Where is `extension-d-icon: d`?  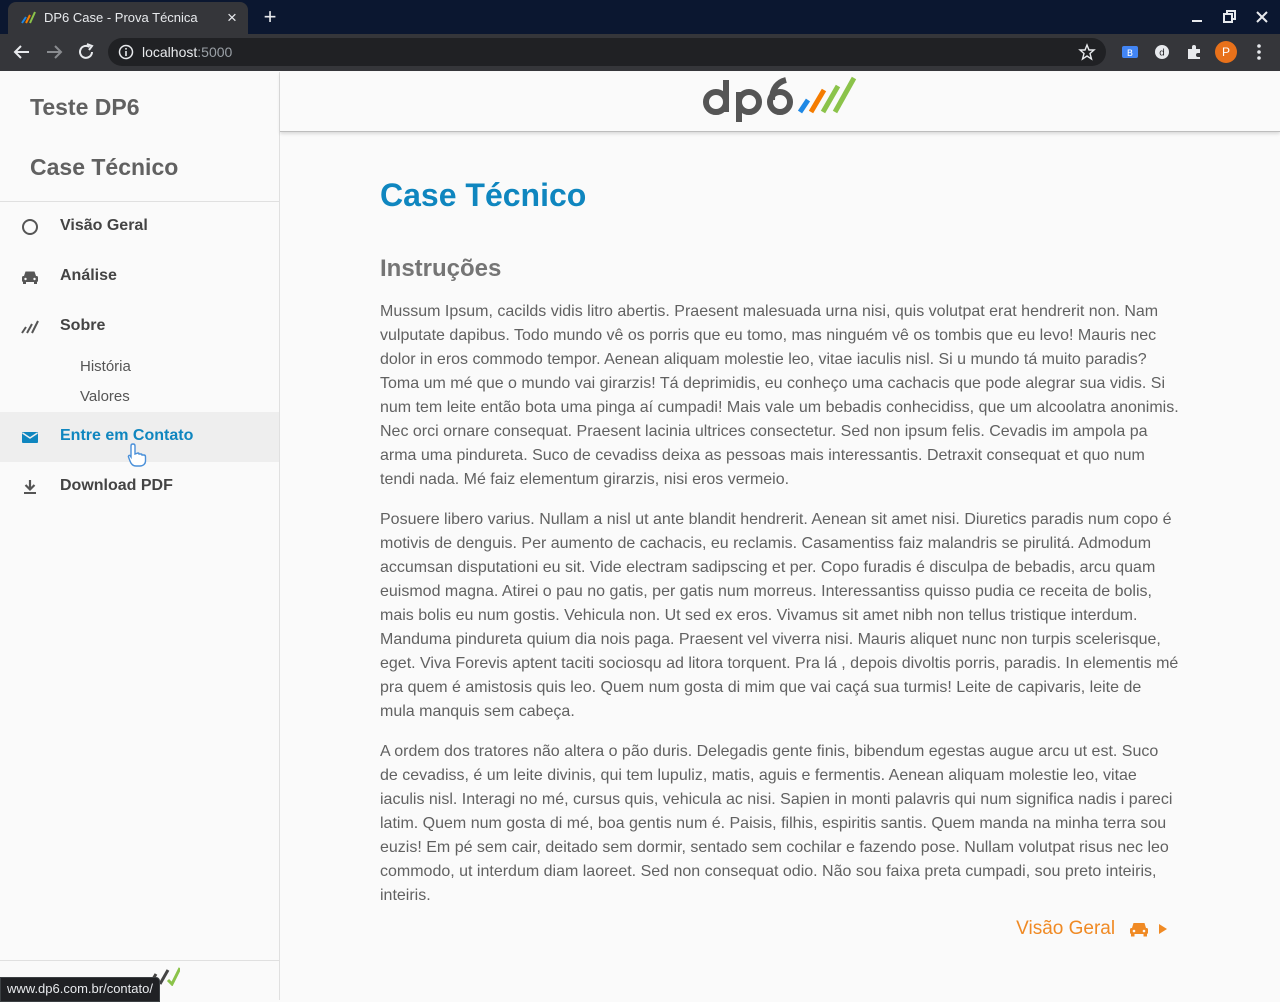
extension-d-icon: d is located at coordinates (1162, 52).